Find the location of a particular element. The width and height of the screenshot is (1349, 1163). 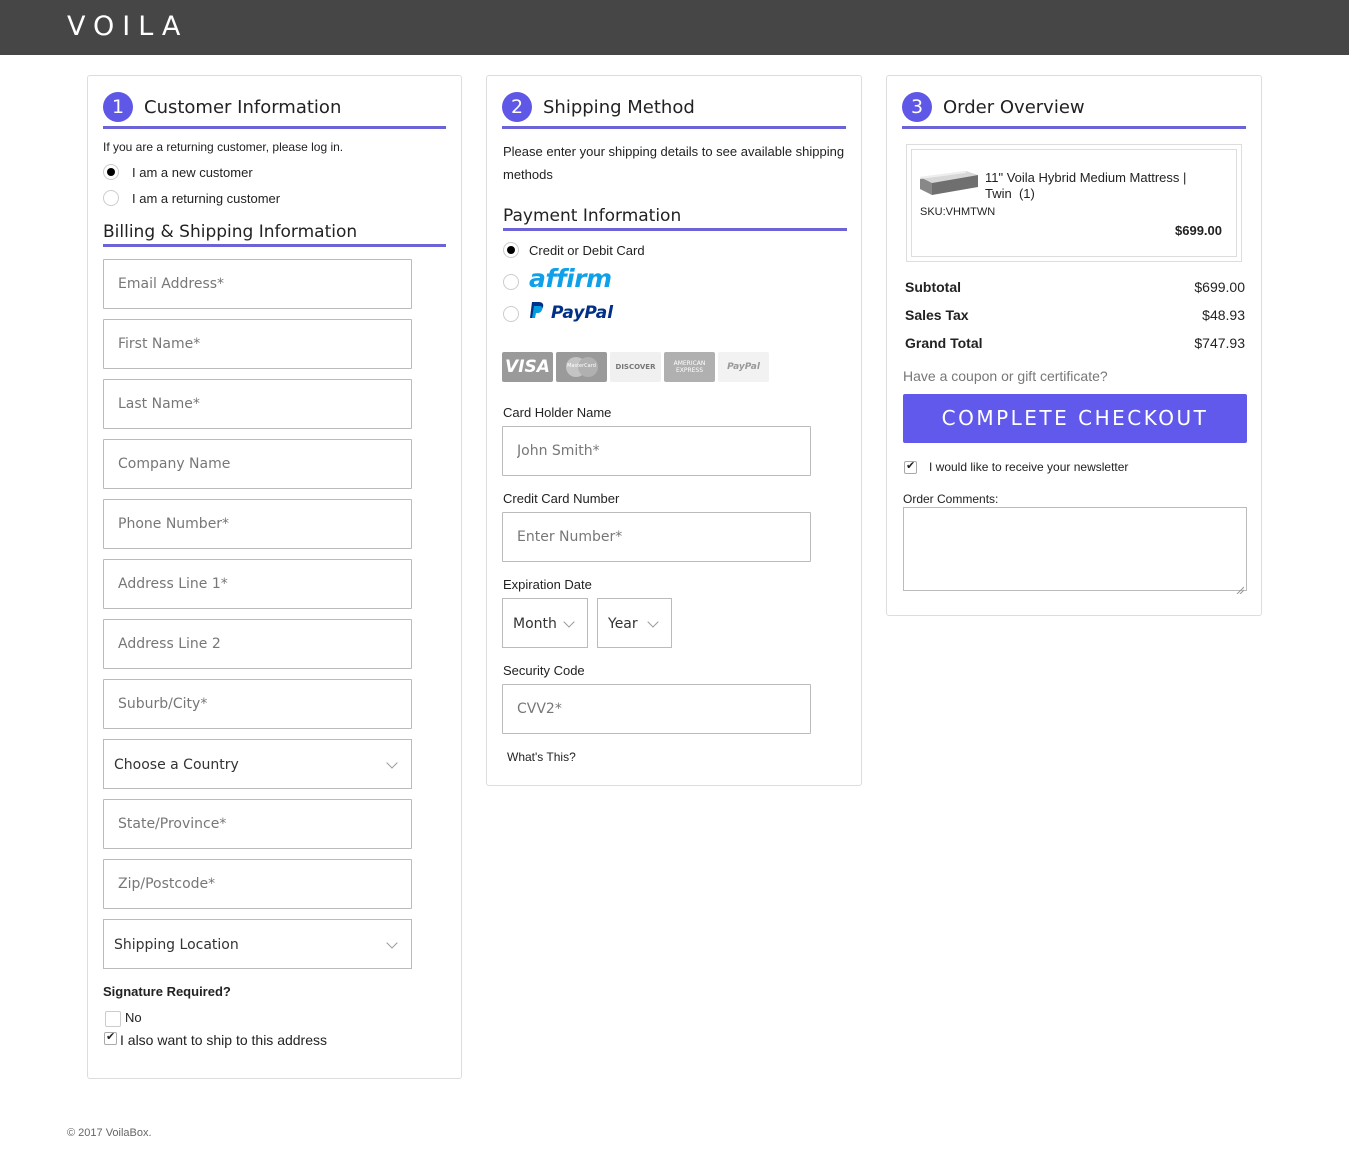

card-holder-input is located at coordinates (656, 451).